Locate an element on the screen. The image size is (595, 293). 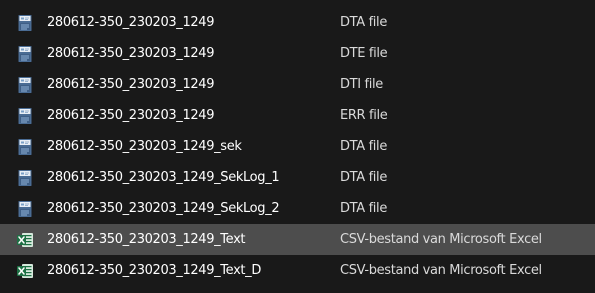
file-name: 280612-350_230203_1249_Text is located at coordinates (146, 239).